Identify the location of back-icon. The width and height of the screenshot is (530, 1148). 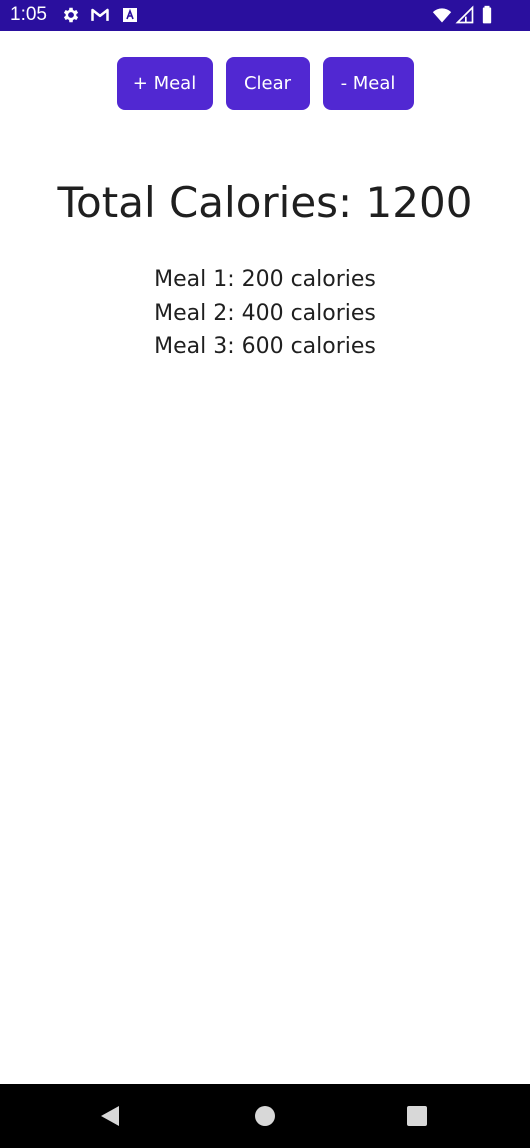
(110, 1116).